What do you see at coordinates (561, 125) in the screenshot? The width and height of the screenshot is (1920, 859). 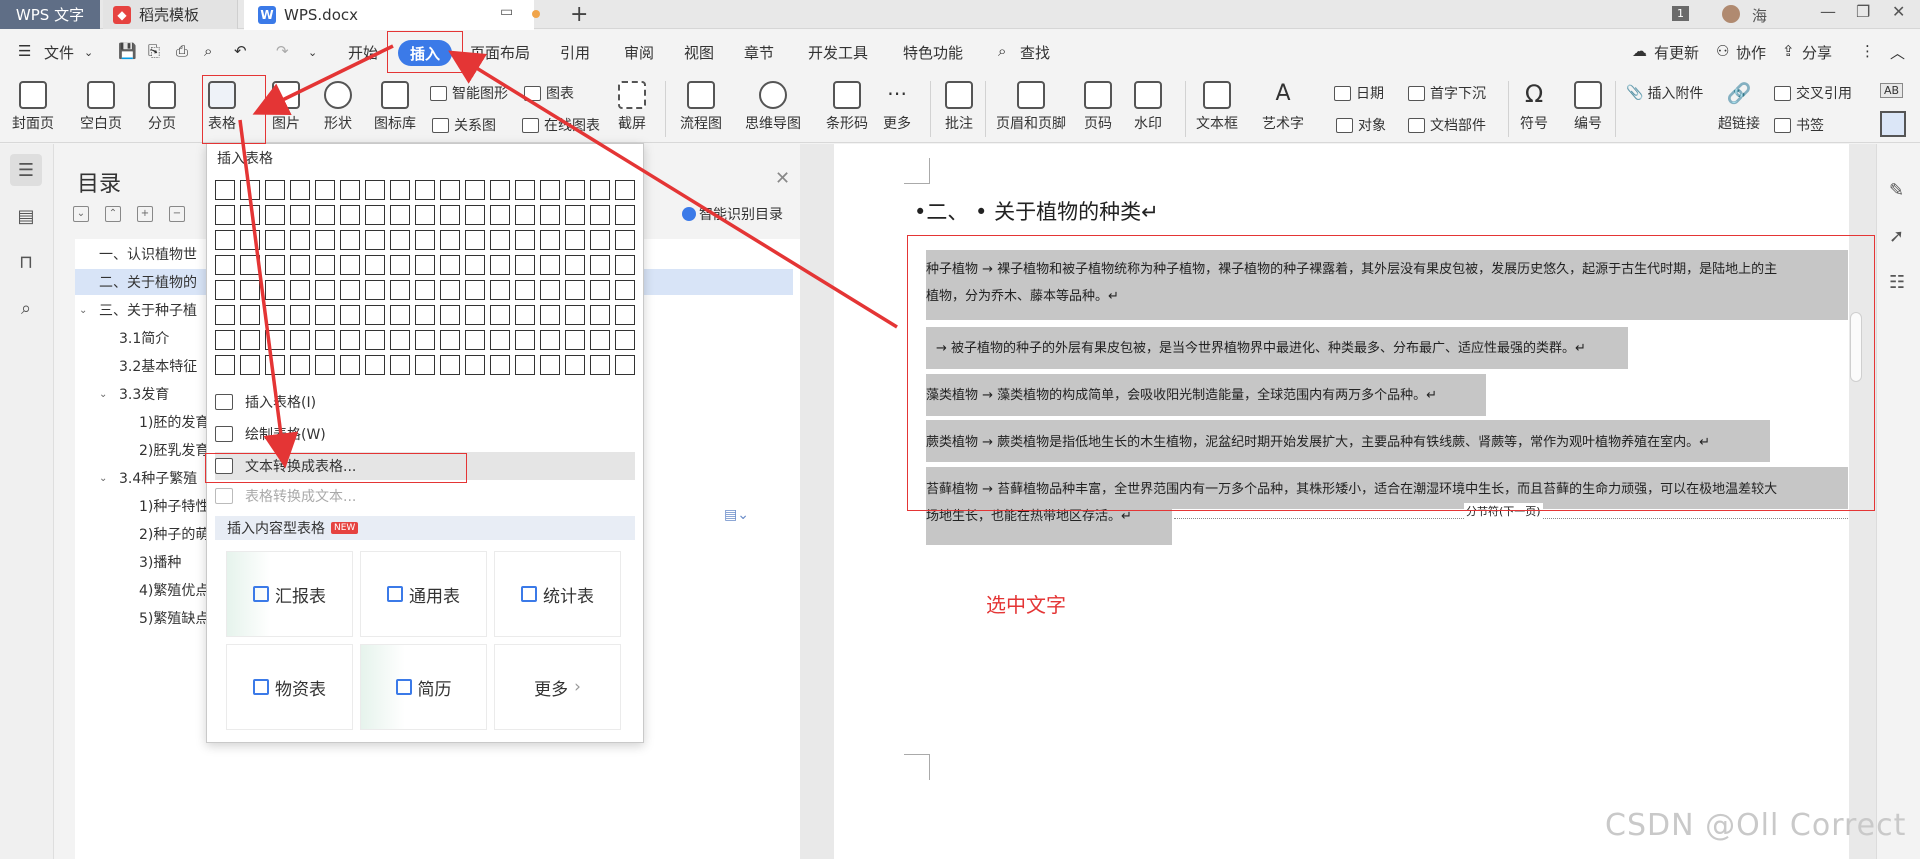 I see `online-chart-button: 在线图表` at bounding box center [561, 125].